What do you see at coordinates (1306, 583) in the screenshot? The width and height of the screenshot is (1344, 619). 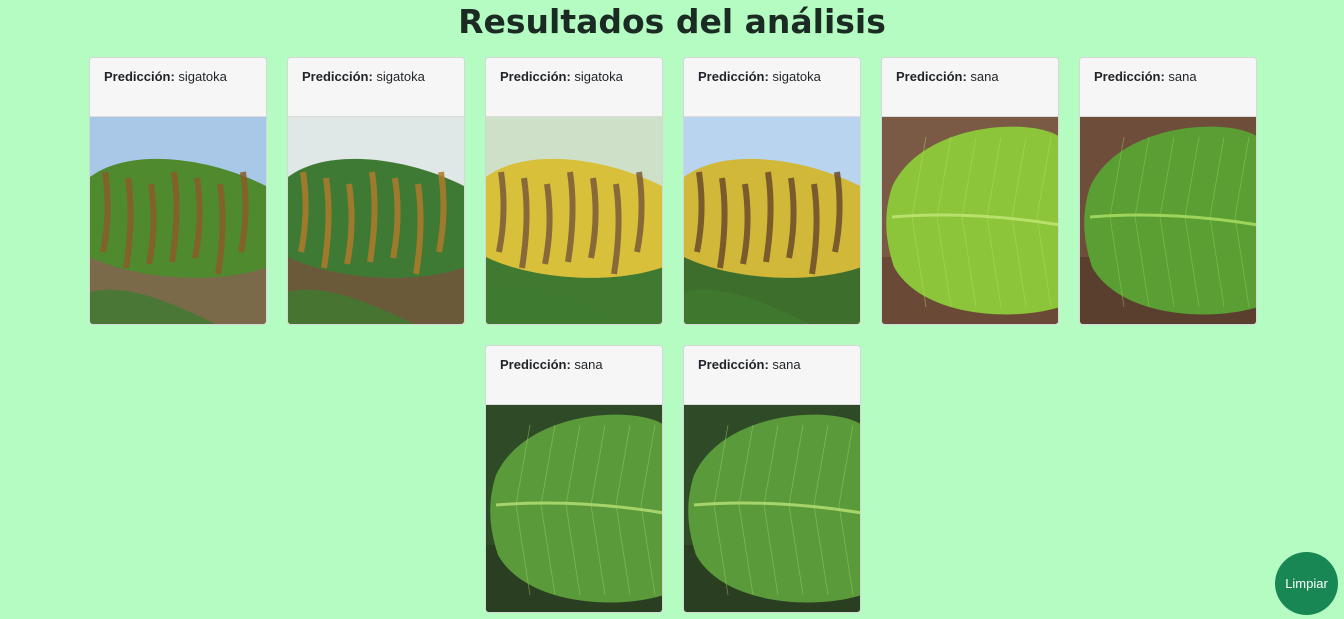 I see `clear-button: Limpiar` at bounding box center [1306, 583].